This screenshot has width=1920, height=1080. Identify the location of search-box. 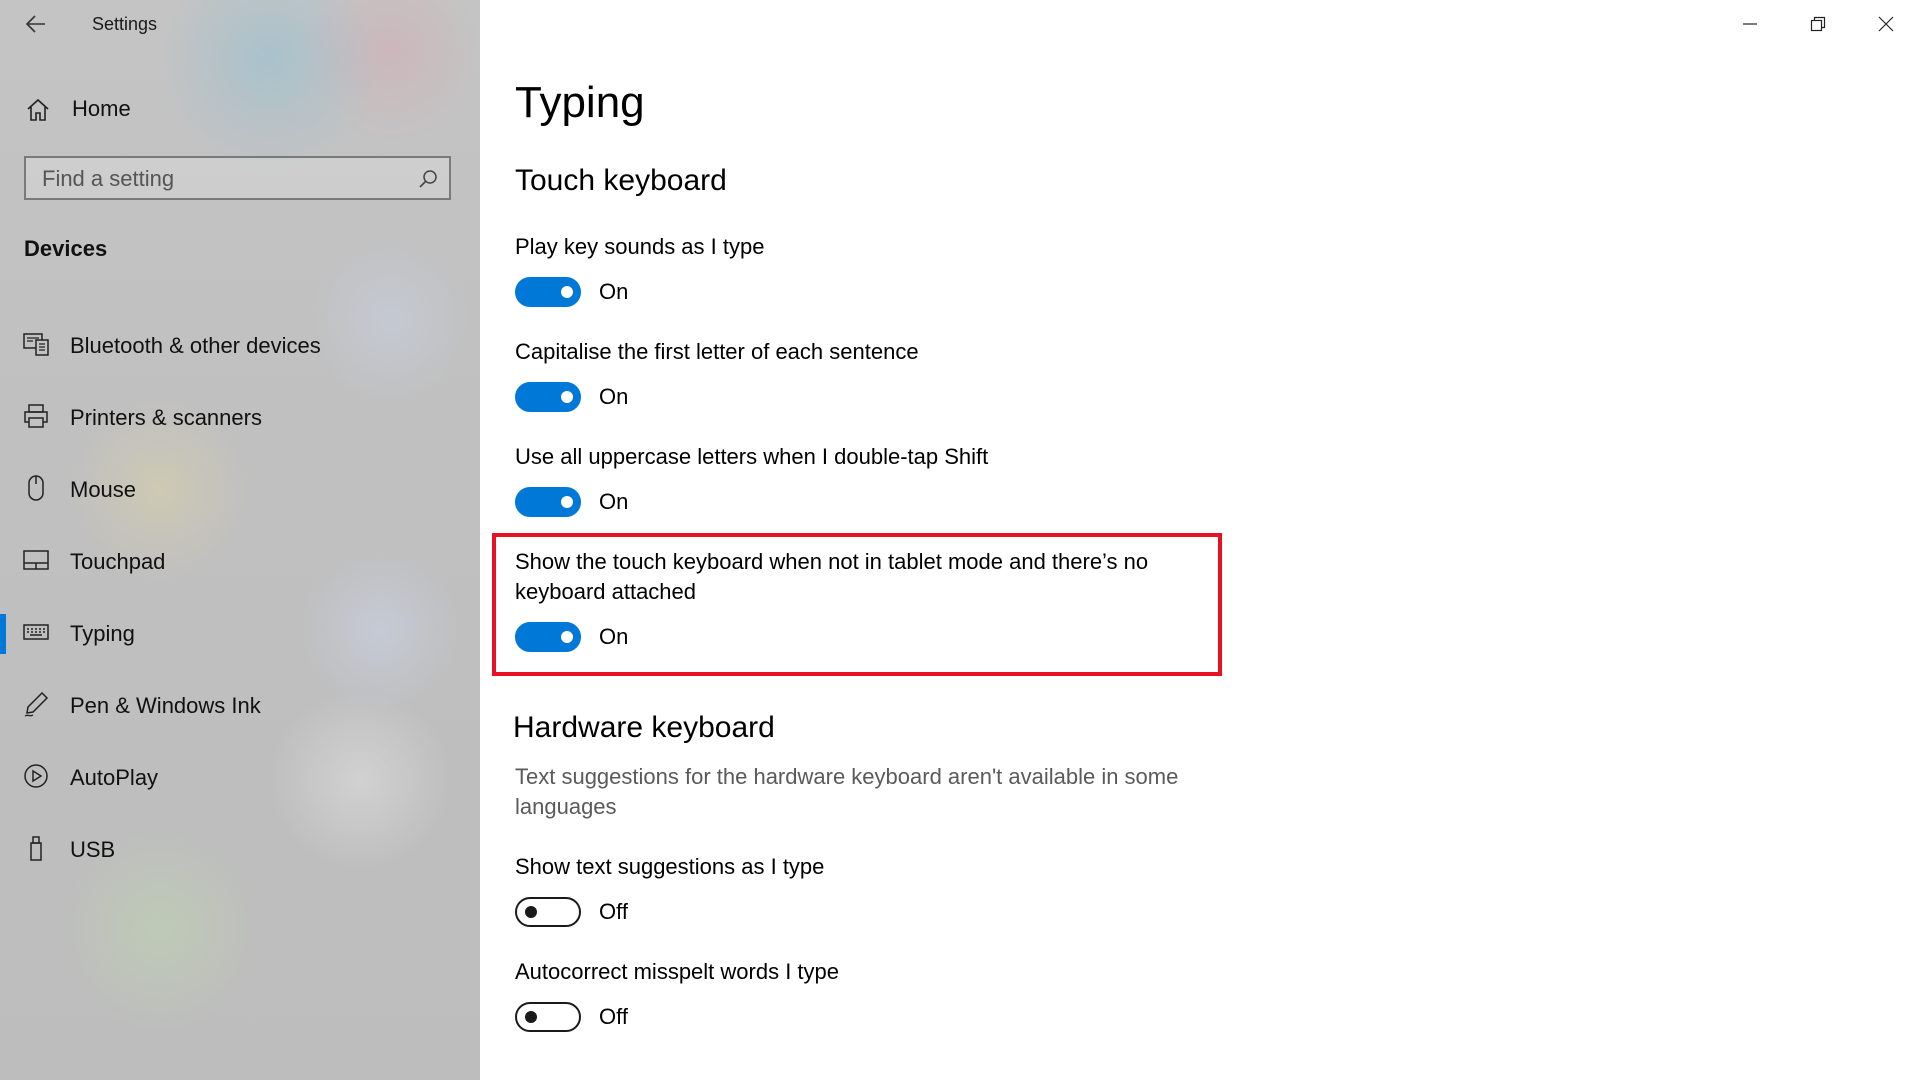
(237, 178).